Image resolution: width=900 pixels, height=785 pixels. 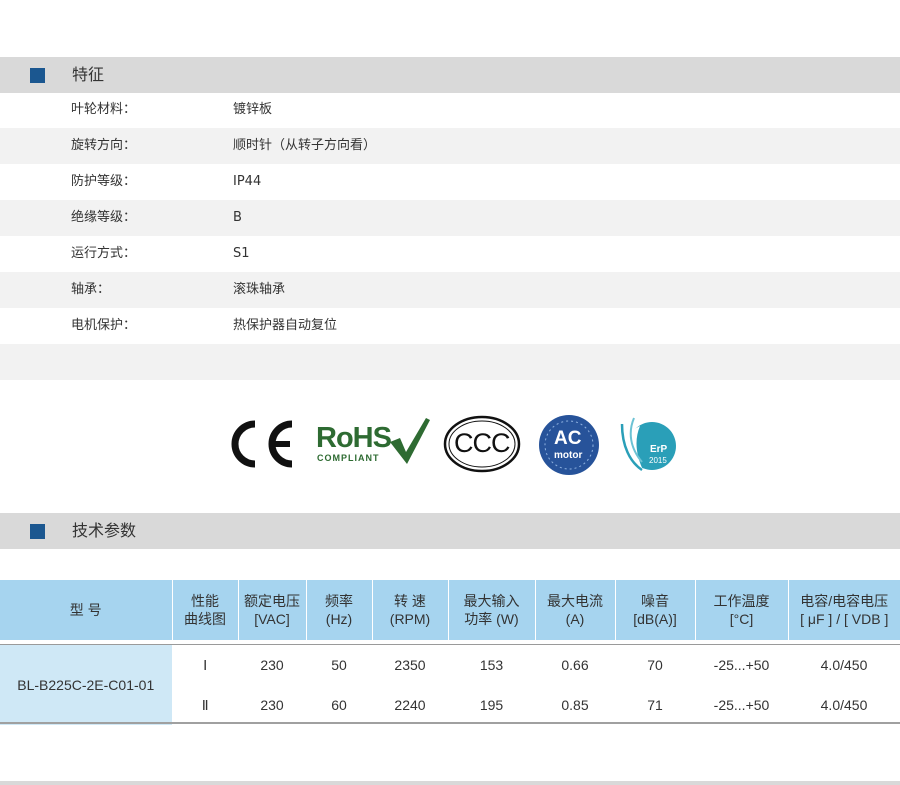 I want to click on specs-header-line: 曲线图, so click(x=205, y=619).